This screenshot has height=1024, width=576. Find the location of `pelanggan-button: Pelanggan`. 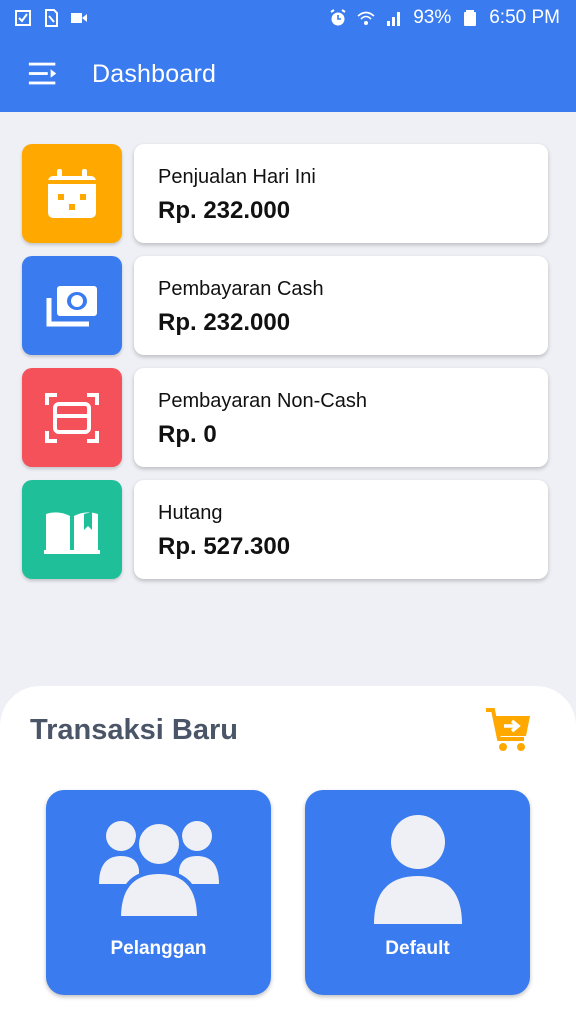

pelanggan-button: Pelanggan is located at coordinates (158, 892).